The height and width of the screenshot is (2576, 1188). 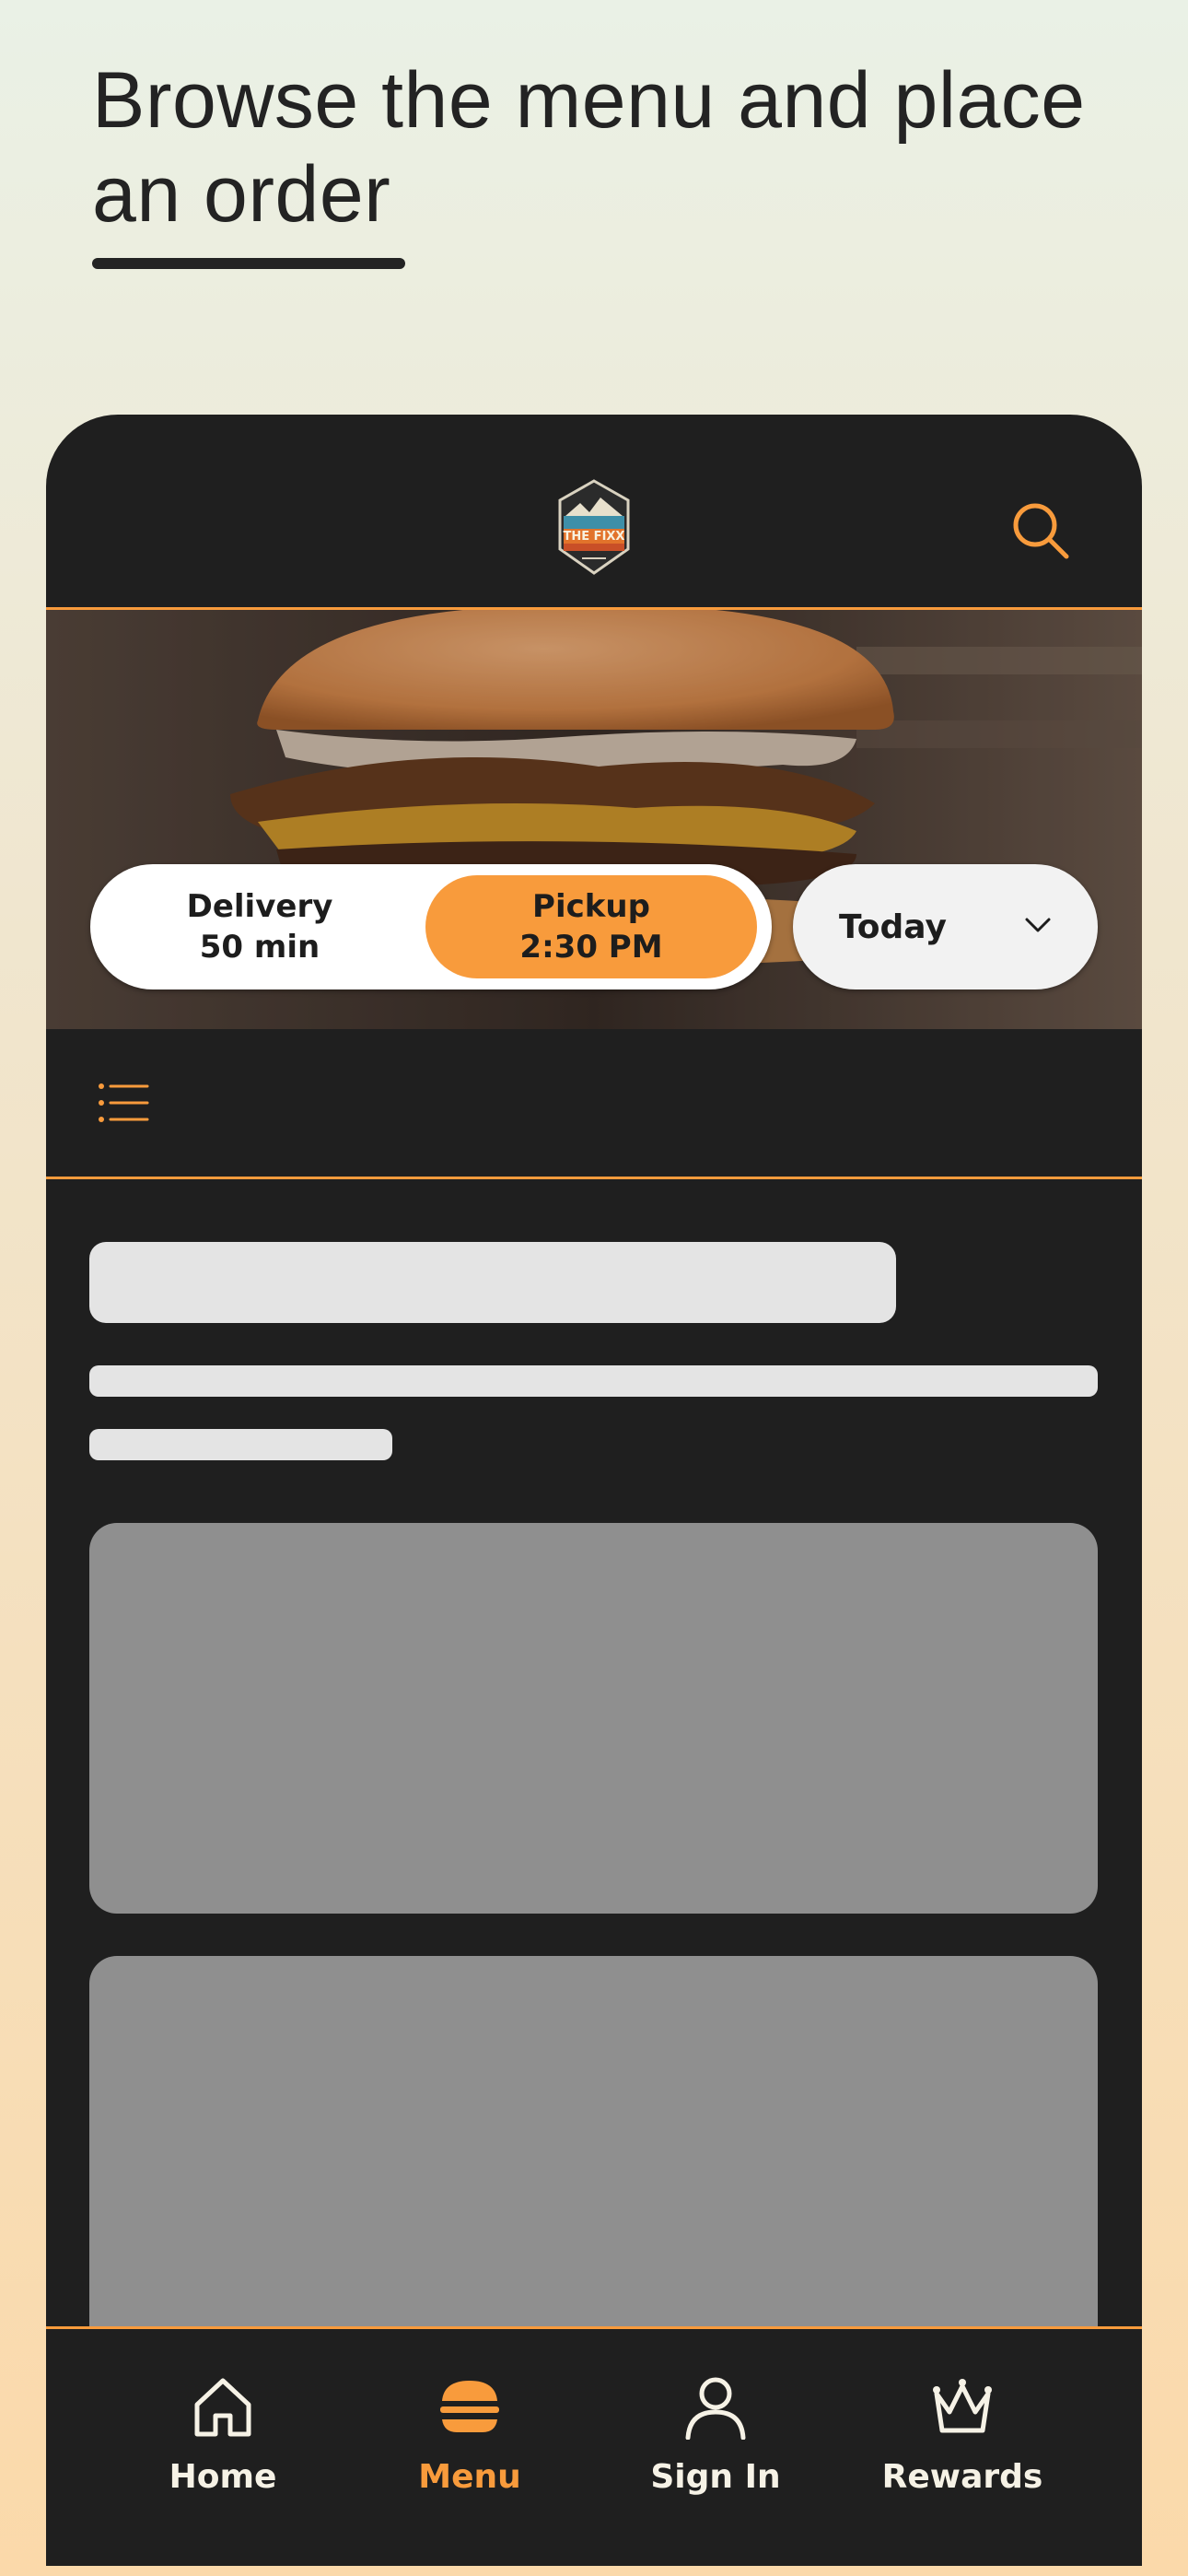 I want to click on tab-sign-in-label: Sign In, so click(x=715, y=2477).